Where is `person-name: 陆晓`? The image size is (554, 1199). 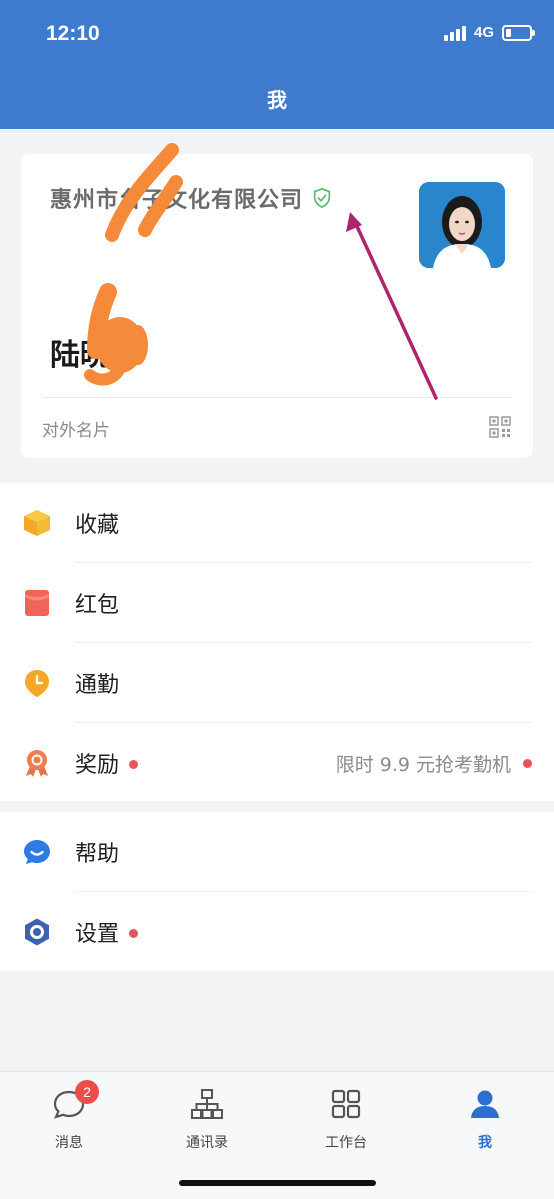 person-name: 陆晓 is located at coordinates (80, 355).